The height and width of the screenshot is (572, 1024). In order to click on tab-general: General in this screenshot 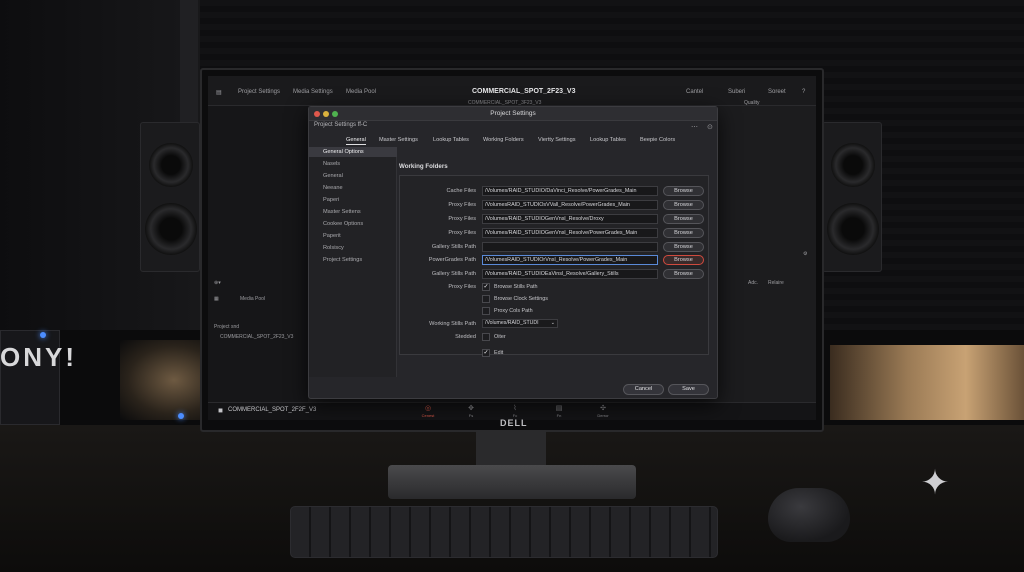, I will do `click(356, 140)`.